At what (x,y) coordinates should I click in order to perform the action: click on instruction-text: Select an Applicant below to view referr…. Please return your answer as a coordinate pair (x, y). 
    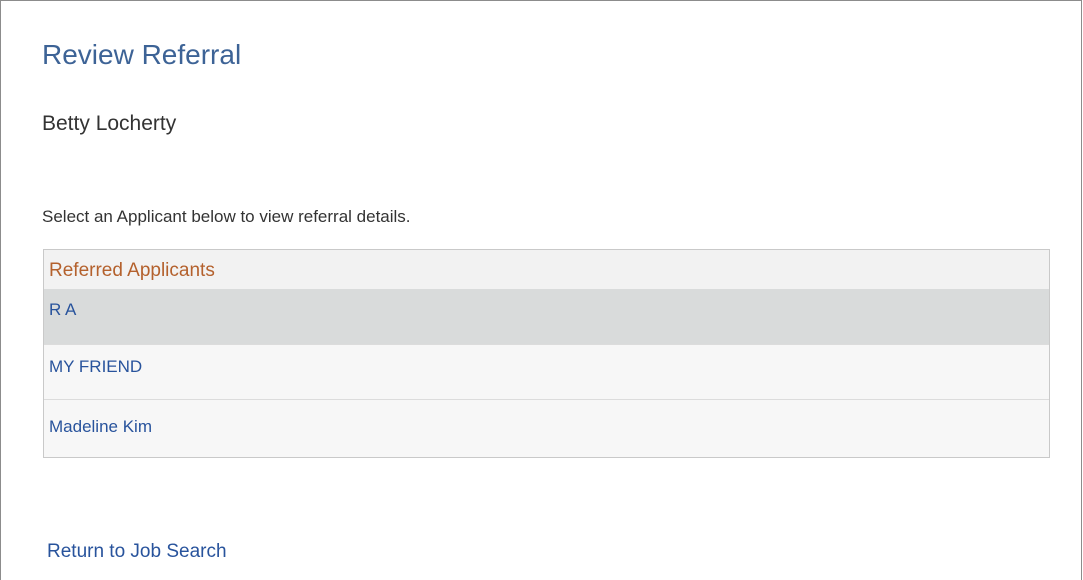
    Looking at the image, I should click on (226, 216).